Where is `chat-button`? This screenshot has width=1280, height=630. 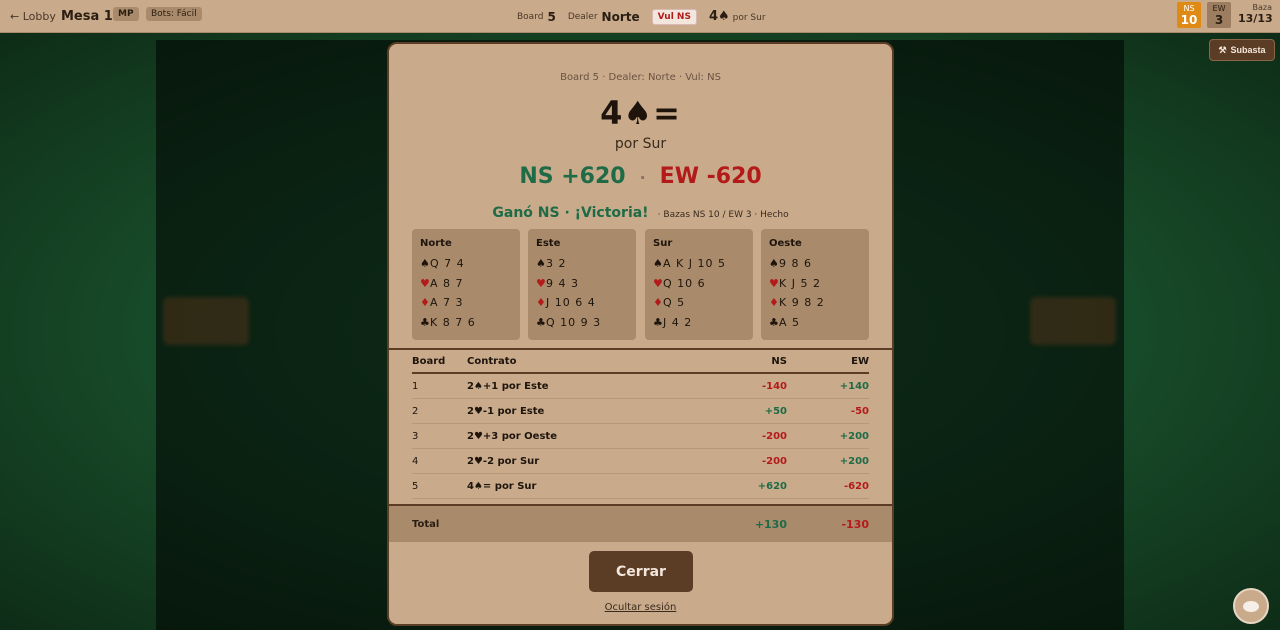
chat-button is located at coordinates (1251, 606).